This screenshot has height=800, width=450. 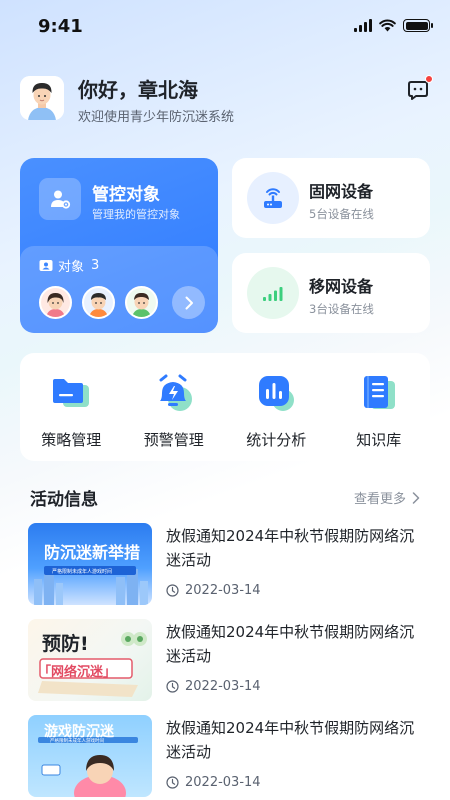 What do you see at coordinates (175, 392) in the screenshot?
I see `alarm-icon` at bounding box center [175, 392].